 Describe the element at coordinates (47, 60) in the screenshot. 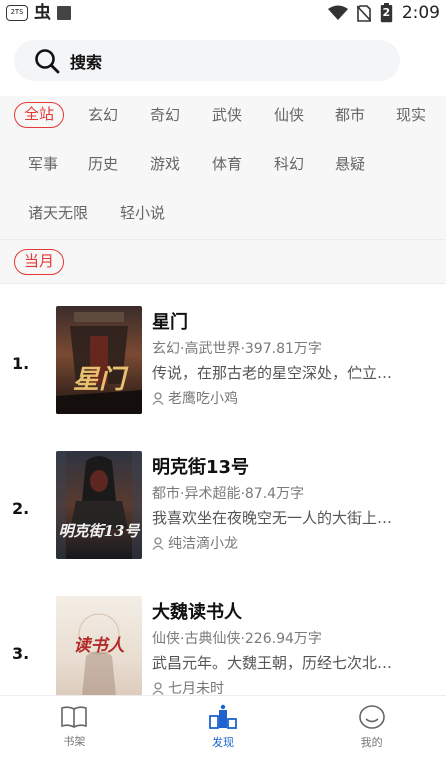

I see `search-icon` at that location.